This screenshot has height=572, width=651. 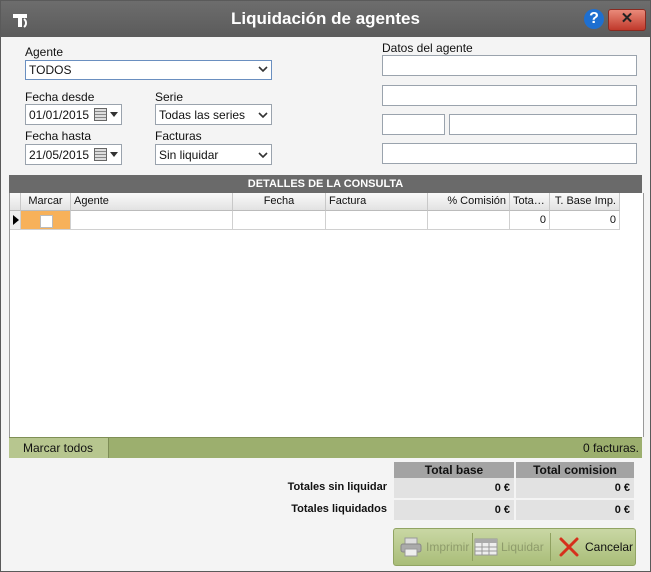 I want to click on liquidate-button: Liquidar, so click(x=510, y=547).